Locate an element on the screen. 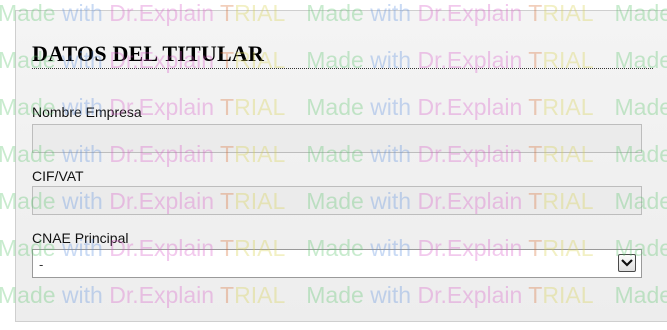  section-title: DATOS DEL TITULAR is located at coordinates (148, 53).